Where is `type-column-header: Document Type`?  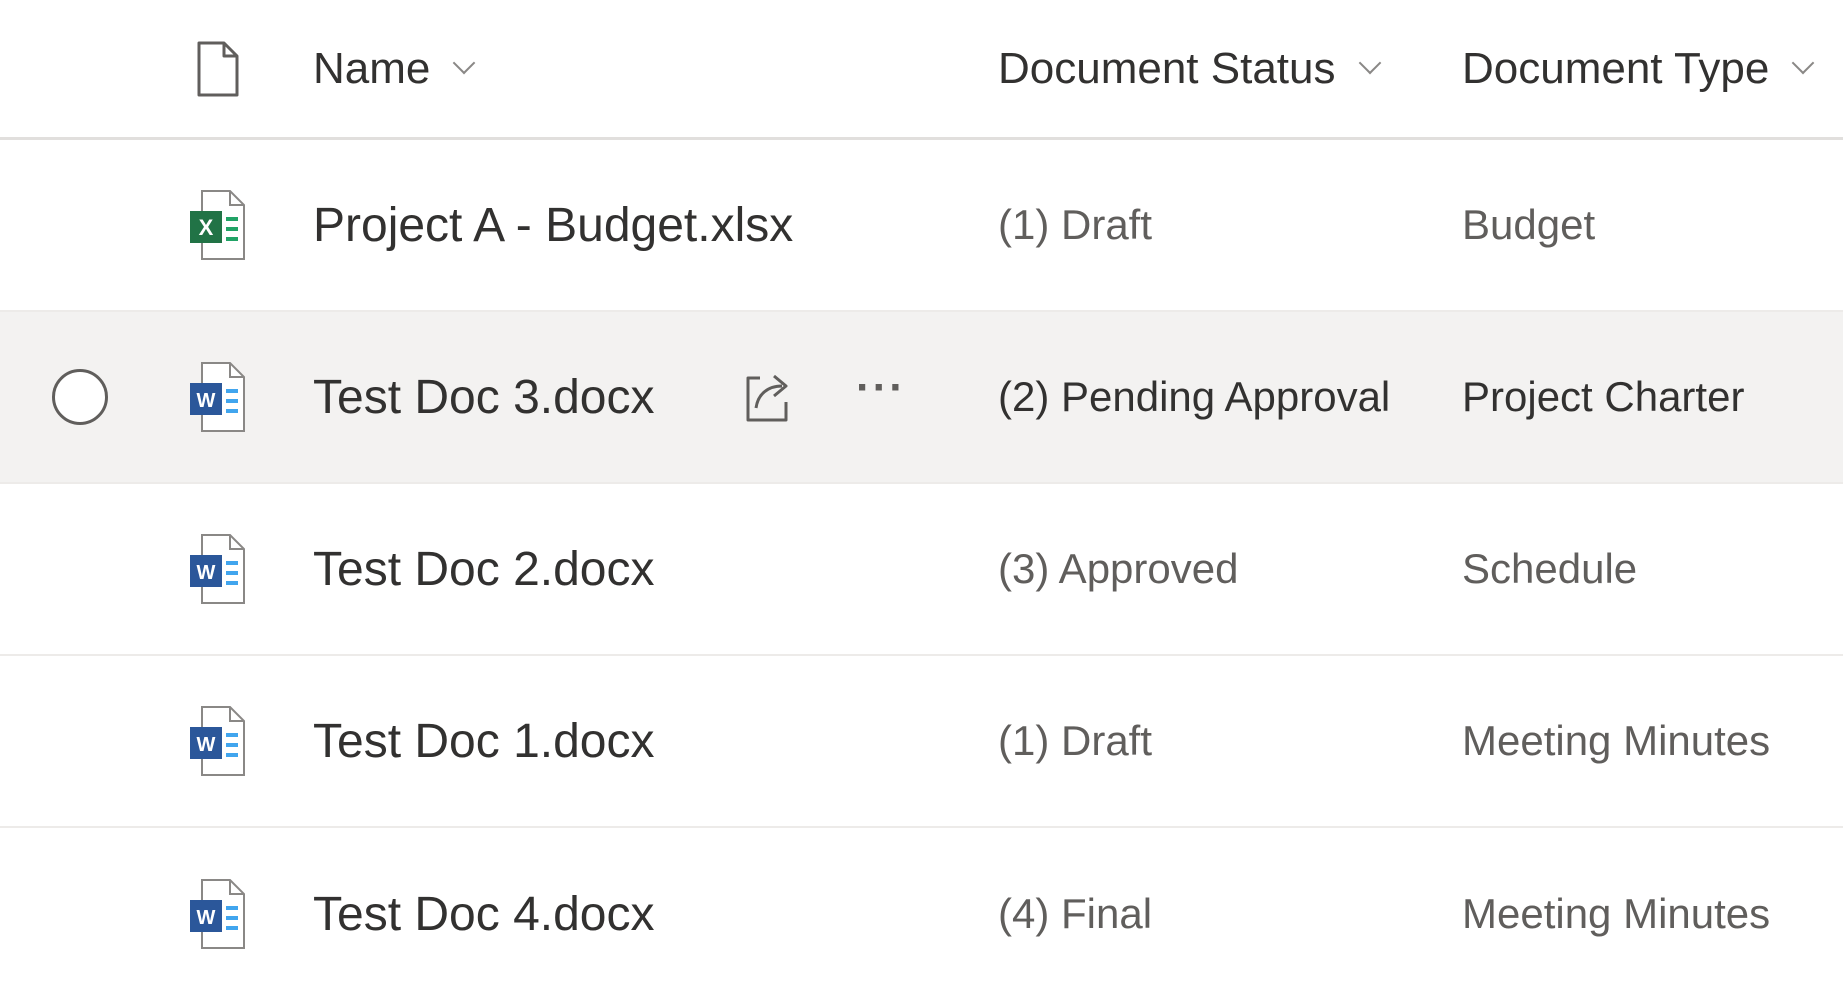
type-column-header: Document Type is located at coordinates (1652, 68).